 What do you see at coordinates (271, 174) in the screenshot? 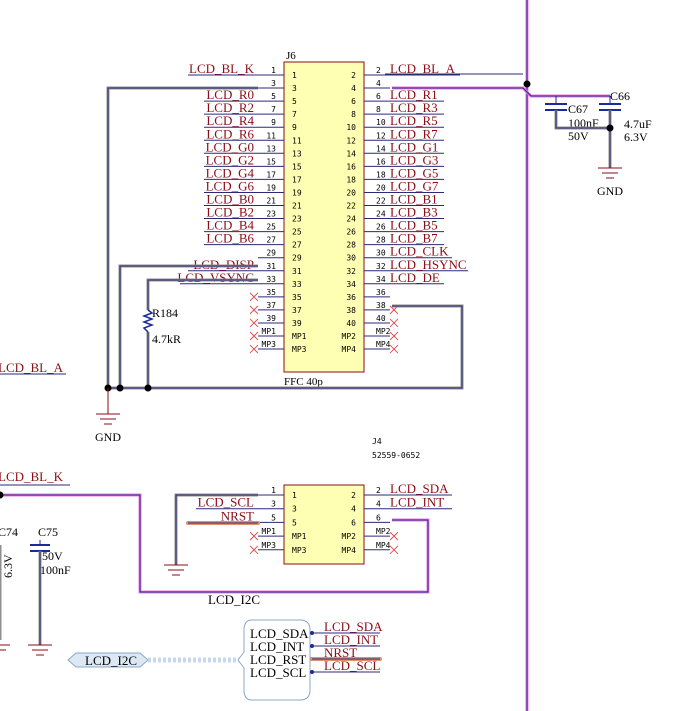
I see `j6-pin-num: 17` at bounding box center [271, 174].